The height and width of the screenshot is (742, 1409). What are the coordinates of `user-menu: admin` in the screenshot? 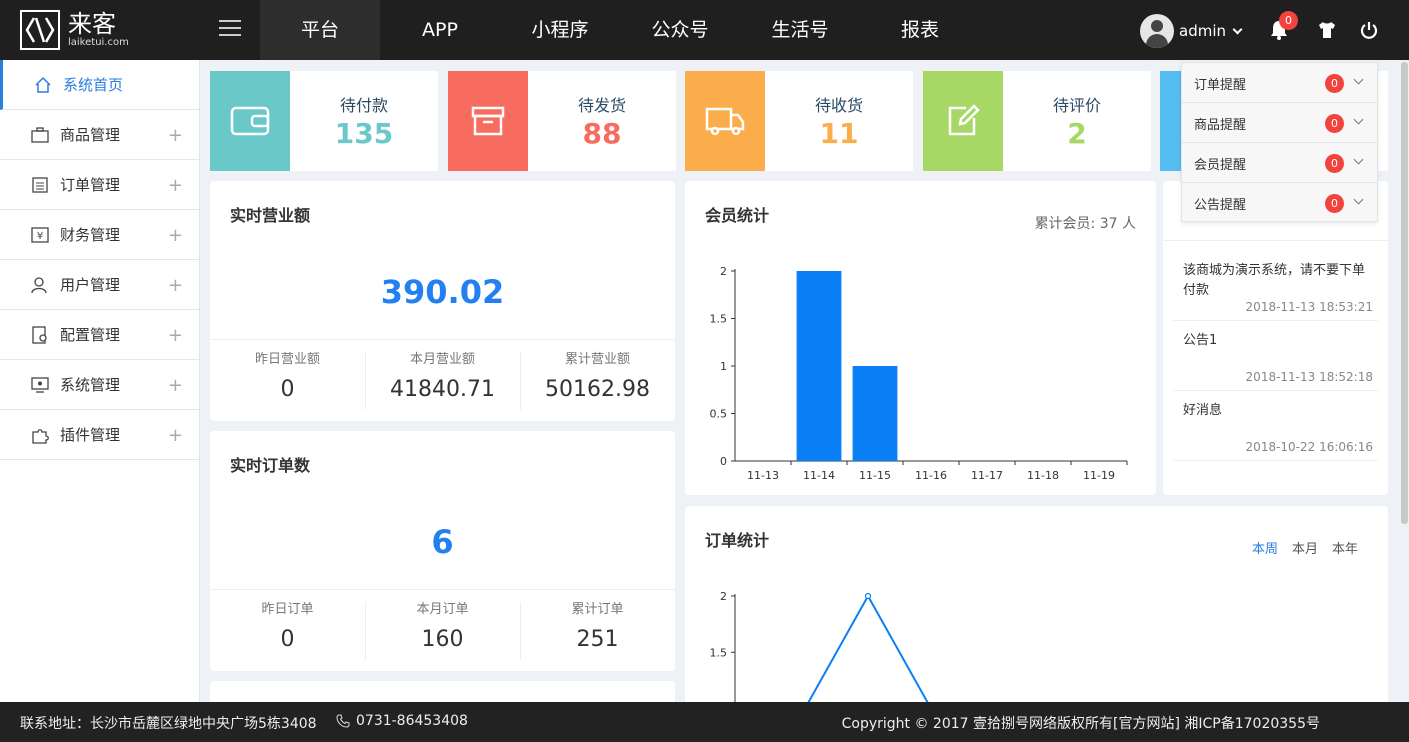 It's located at (1191, 31).